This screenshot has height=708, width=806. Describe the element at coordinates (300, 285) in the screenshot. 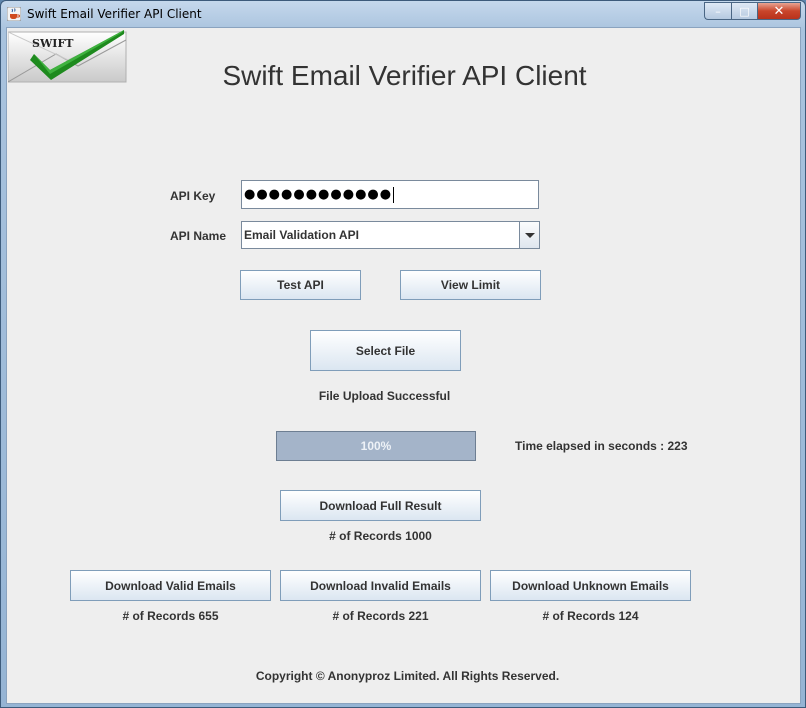

I see `test-api-button: Test API` at that location.